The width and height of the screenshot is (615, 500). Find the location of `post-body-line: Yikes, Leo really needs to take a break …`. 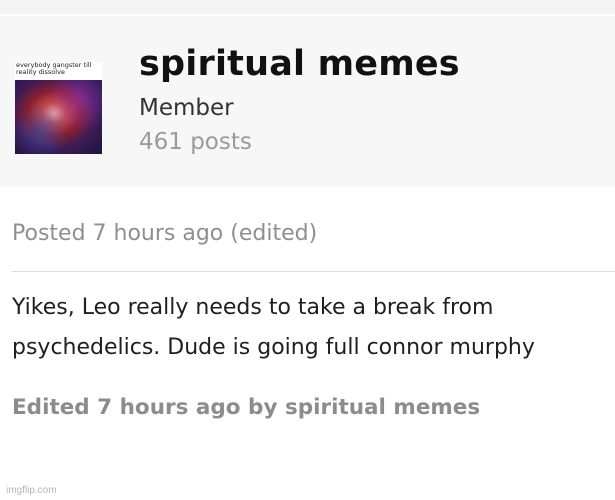

post-body-line: Yikes, Leo really needs to take a break … is located at coordinates (253, 307).